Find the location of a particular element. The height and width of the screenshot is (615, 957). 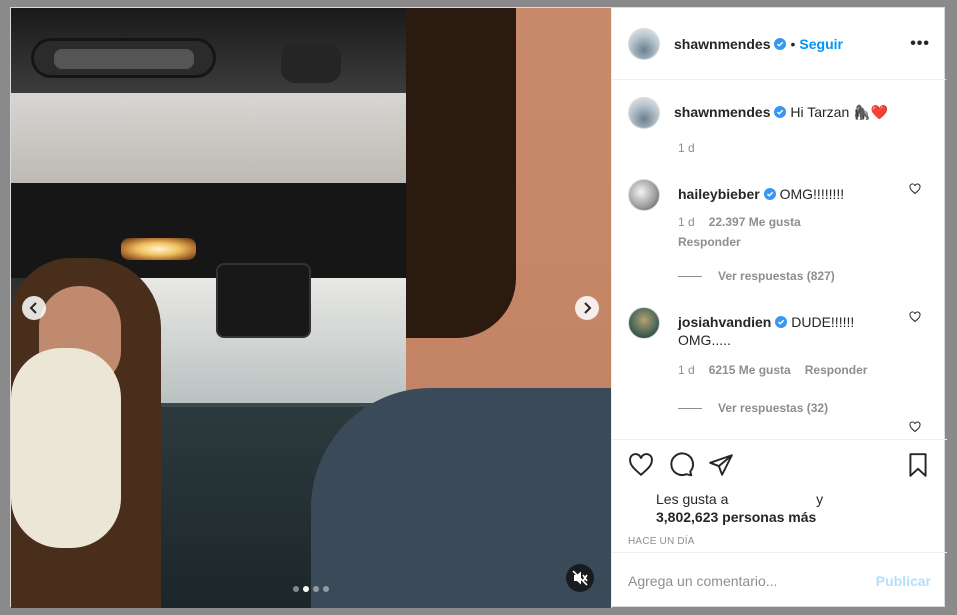

comment-icon is located at coordinates (681, 465).